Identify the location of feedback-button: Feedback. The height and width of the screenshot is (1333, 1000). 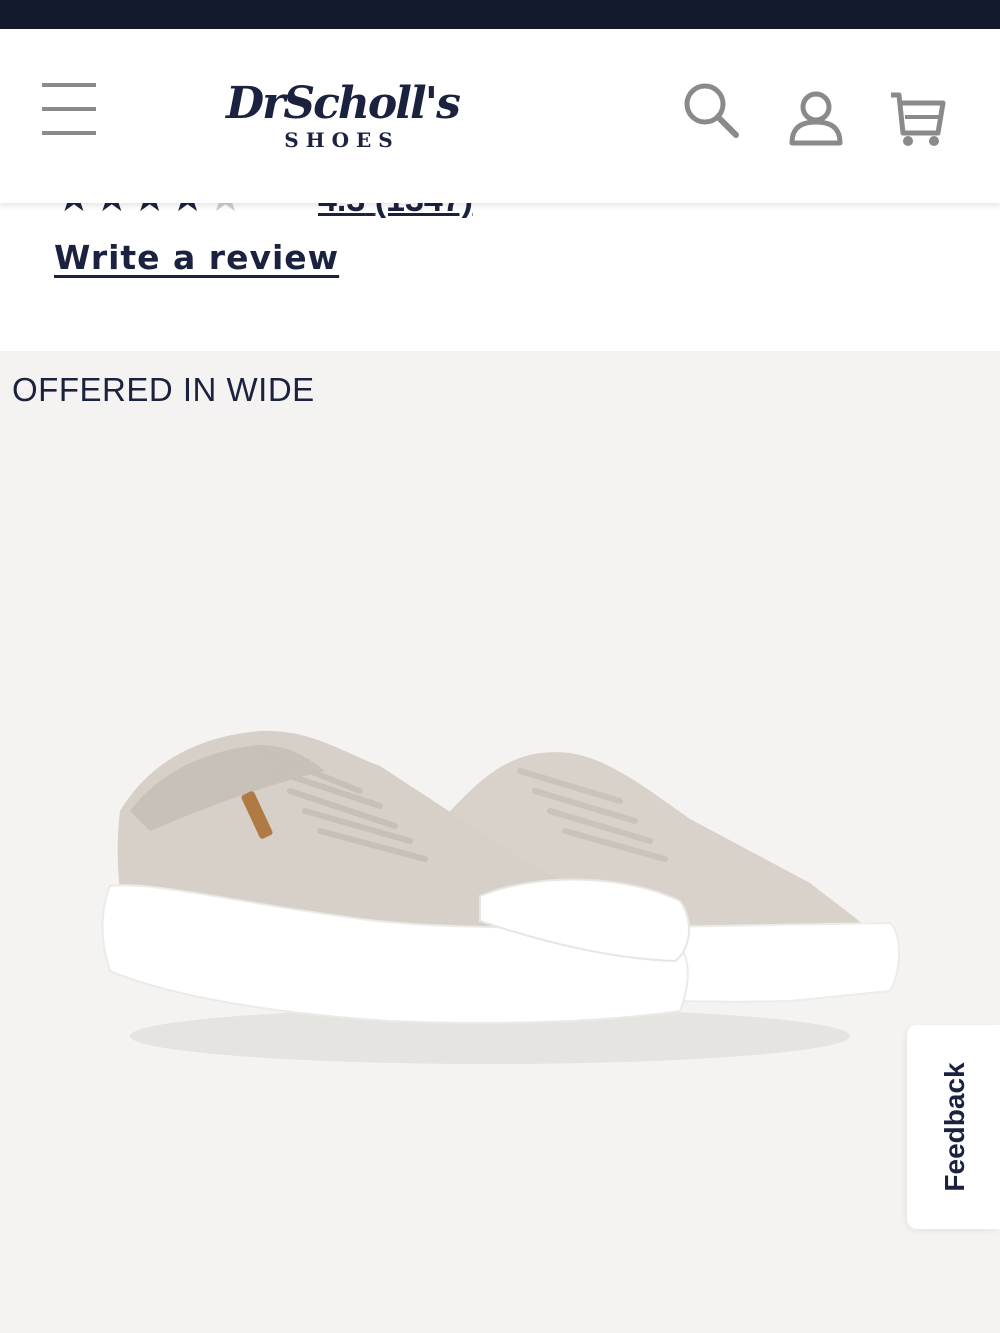
(953, 1127).